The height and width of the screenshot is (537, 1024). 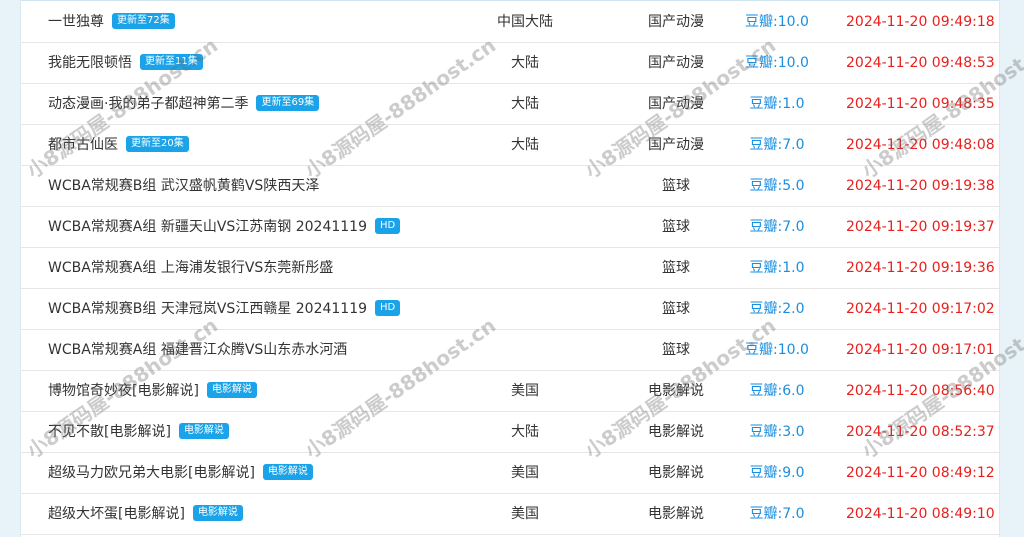 I want to click on item-update-time: 2024-11-20 09:19:37, so click(x=920, y=227).